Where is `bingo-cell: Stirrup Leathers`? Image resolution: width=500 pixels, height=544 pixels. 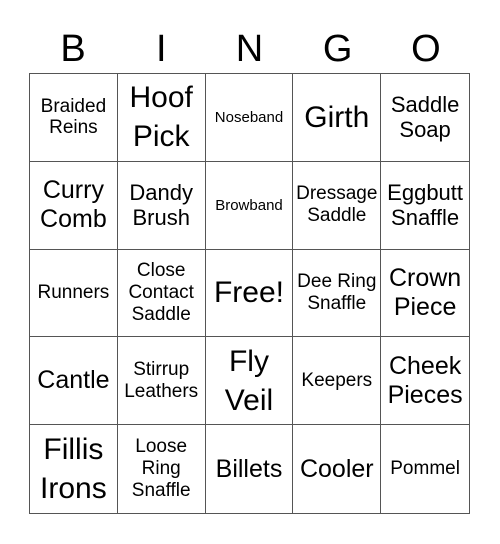 bingo-cell: Stirrup Leathers is located at coordinates (161, 381).